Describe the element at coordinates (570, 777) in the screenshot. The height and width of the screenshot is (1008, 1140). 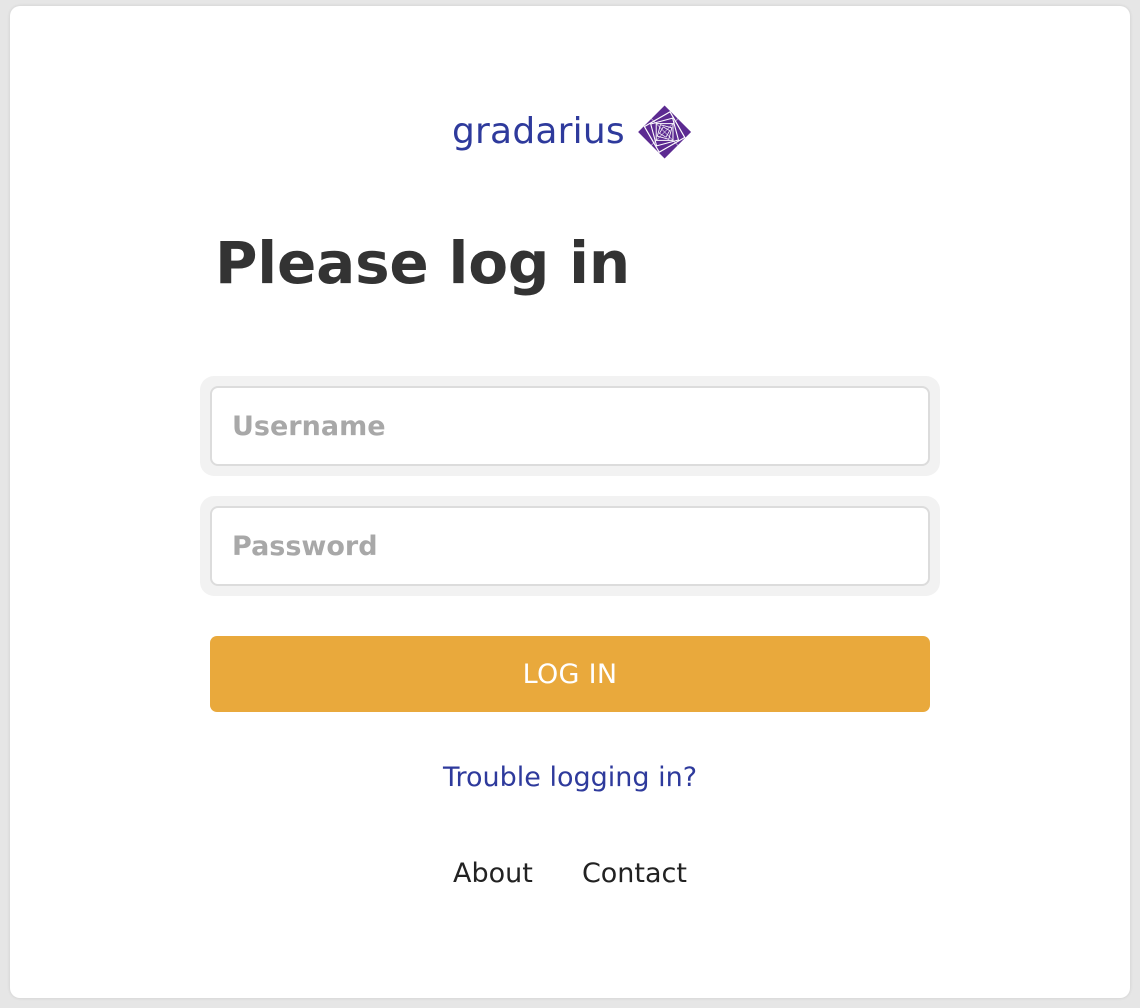
I see `trouble-logging-in-link: Trouble logging in?` at that location.